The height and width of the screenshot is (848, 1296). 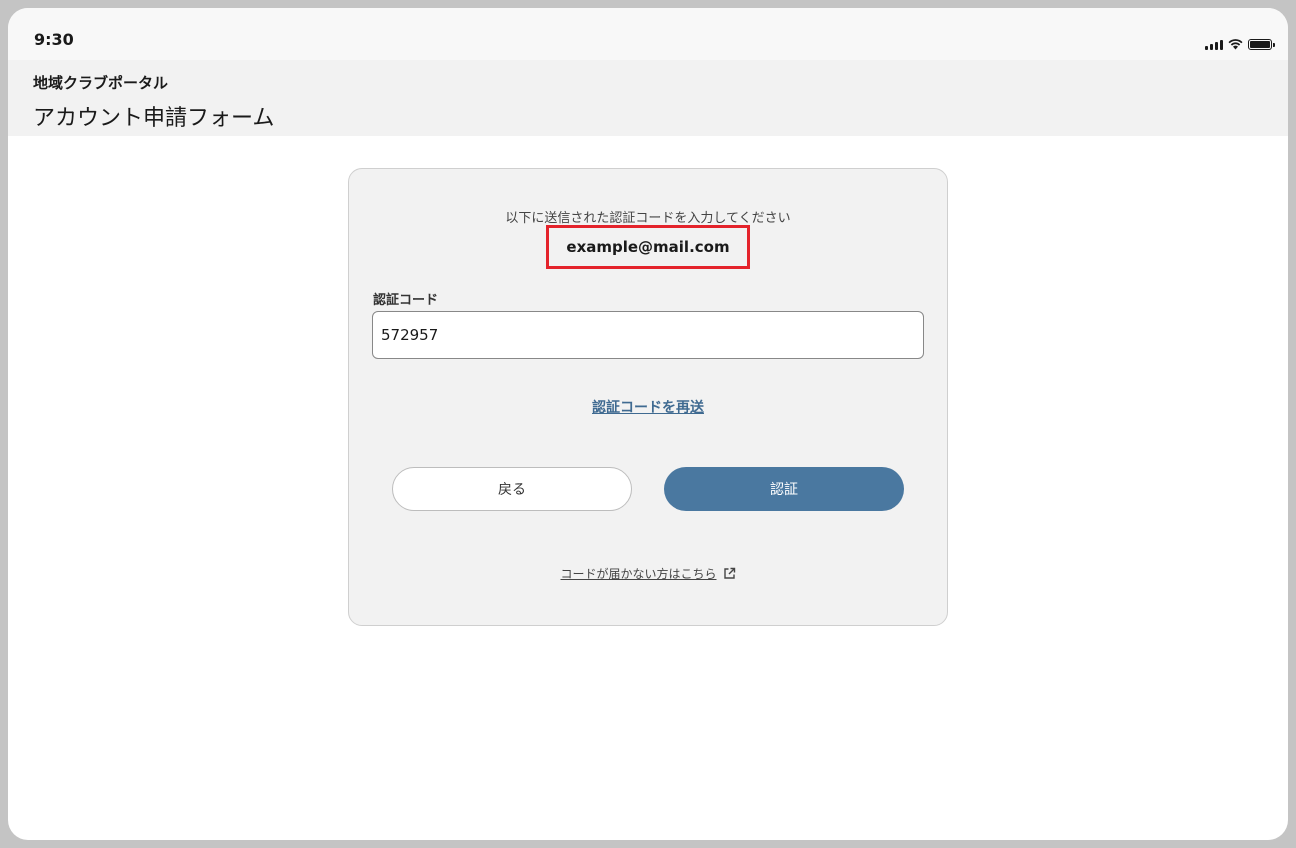 I want to click on cellular-signal-icon, so click(x=1214, y=44).